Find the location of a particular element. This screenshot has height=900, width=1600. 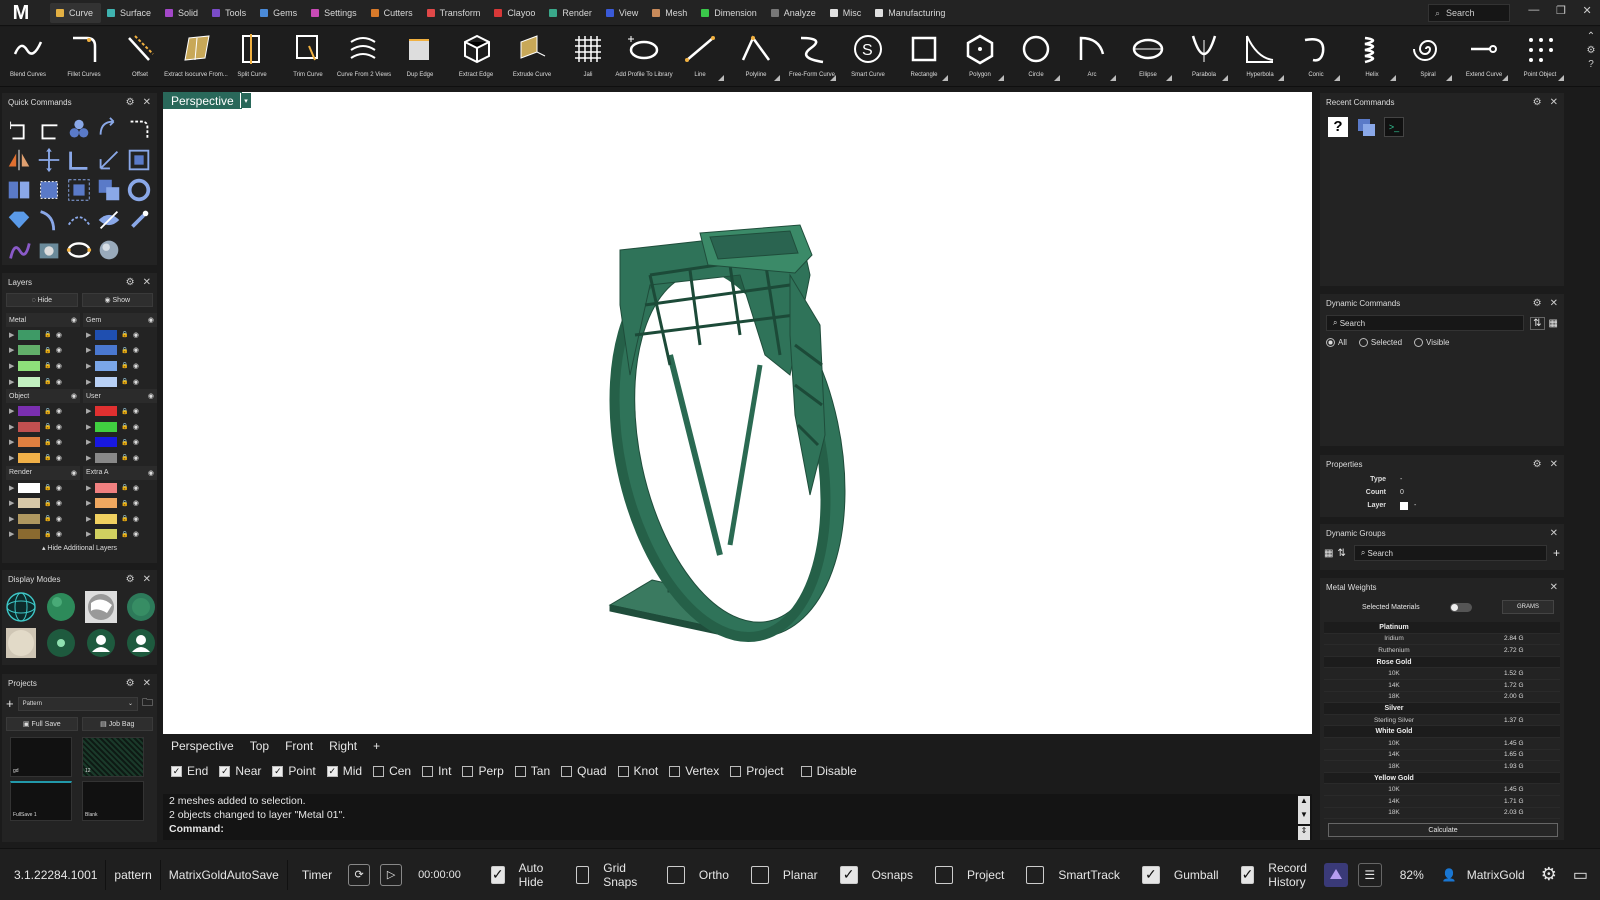

viewport-label: Perspective is located at coordinates (202, 100).